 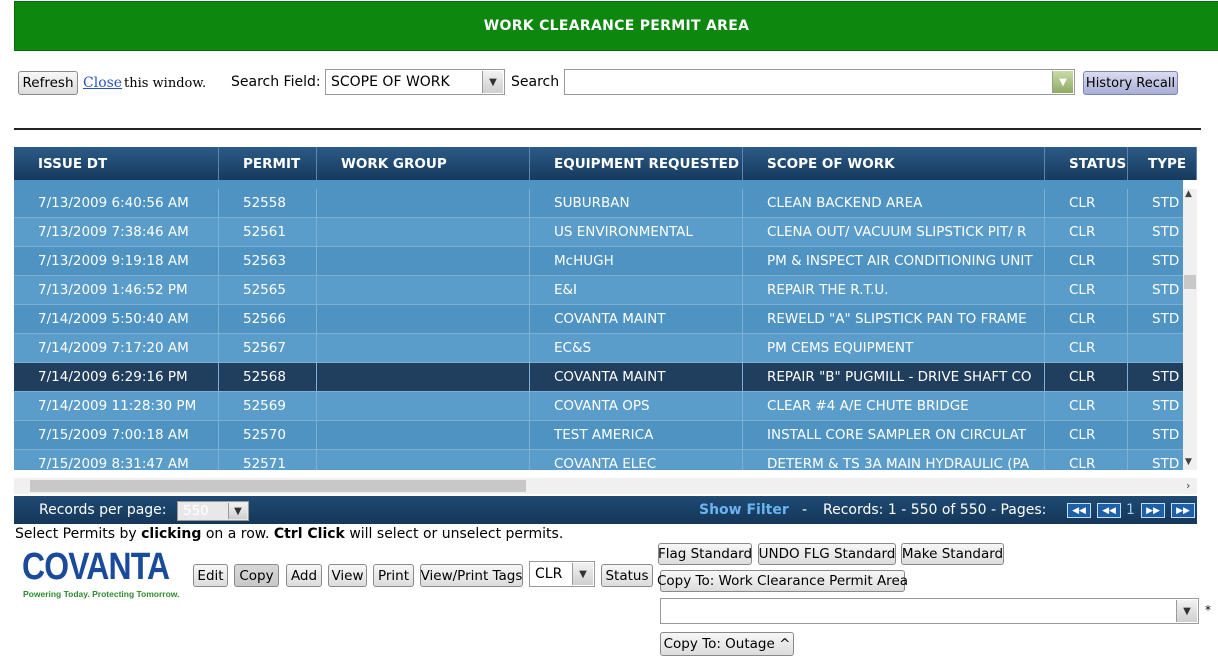 I want to click on edit-button: Edit, so click(x=210, y=575).